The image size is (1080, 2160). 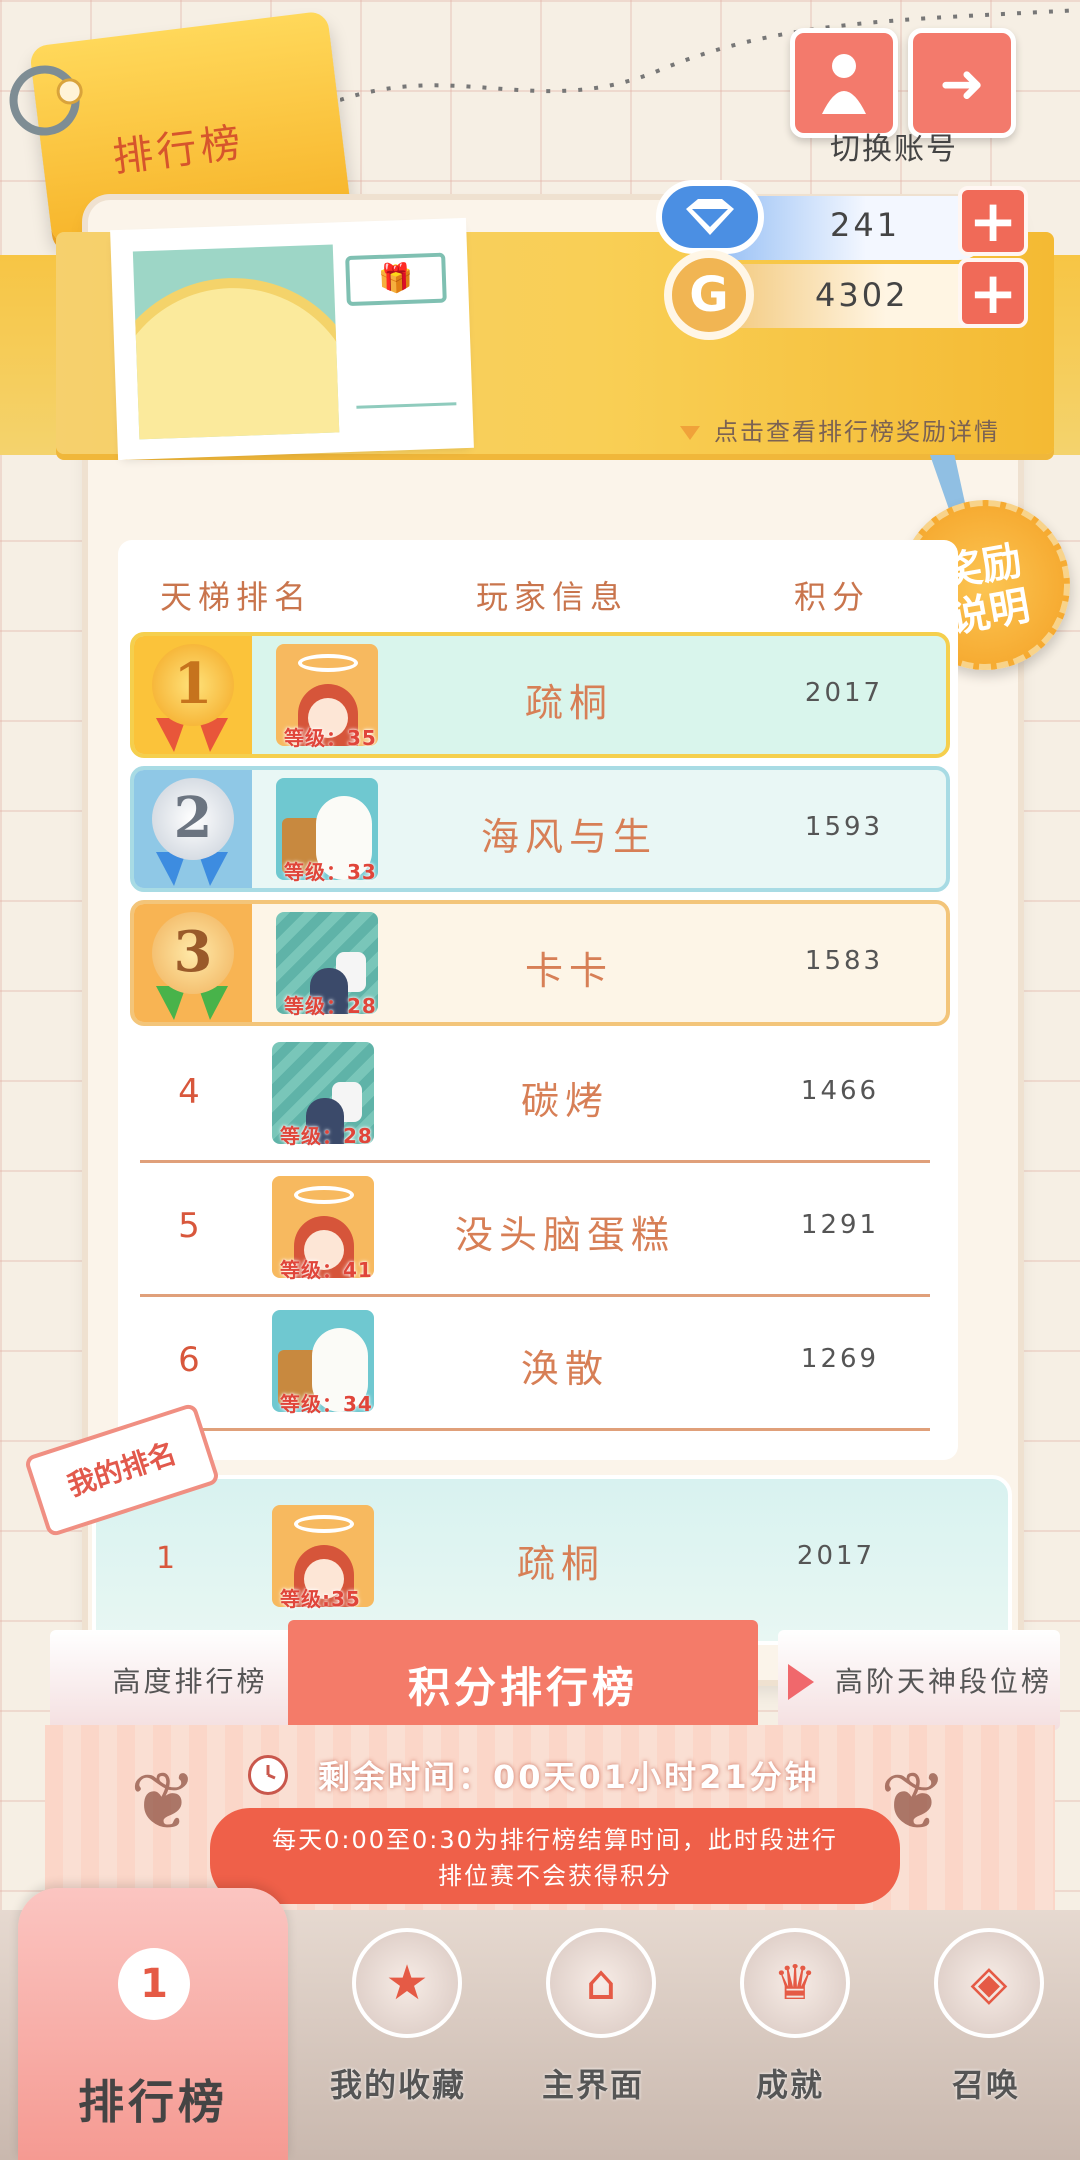 I want to click on user-icon, so click(x=844, y=83).